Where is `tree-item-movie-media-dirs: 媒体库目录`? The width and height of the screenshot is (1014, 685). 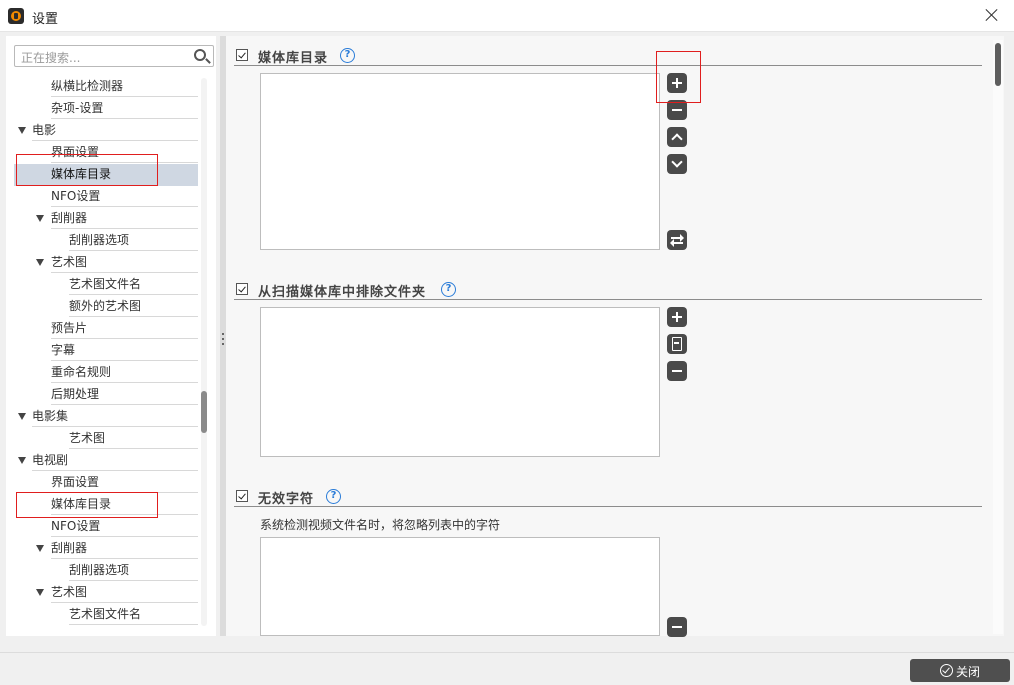 tree-item-movie-media-dirs: 媒体库目录 is located at coordinates (106, 175).